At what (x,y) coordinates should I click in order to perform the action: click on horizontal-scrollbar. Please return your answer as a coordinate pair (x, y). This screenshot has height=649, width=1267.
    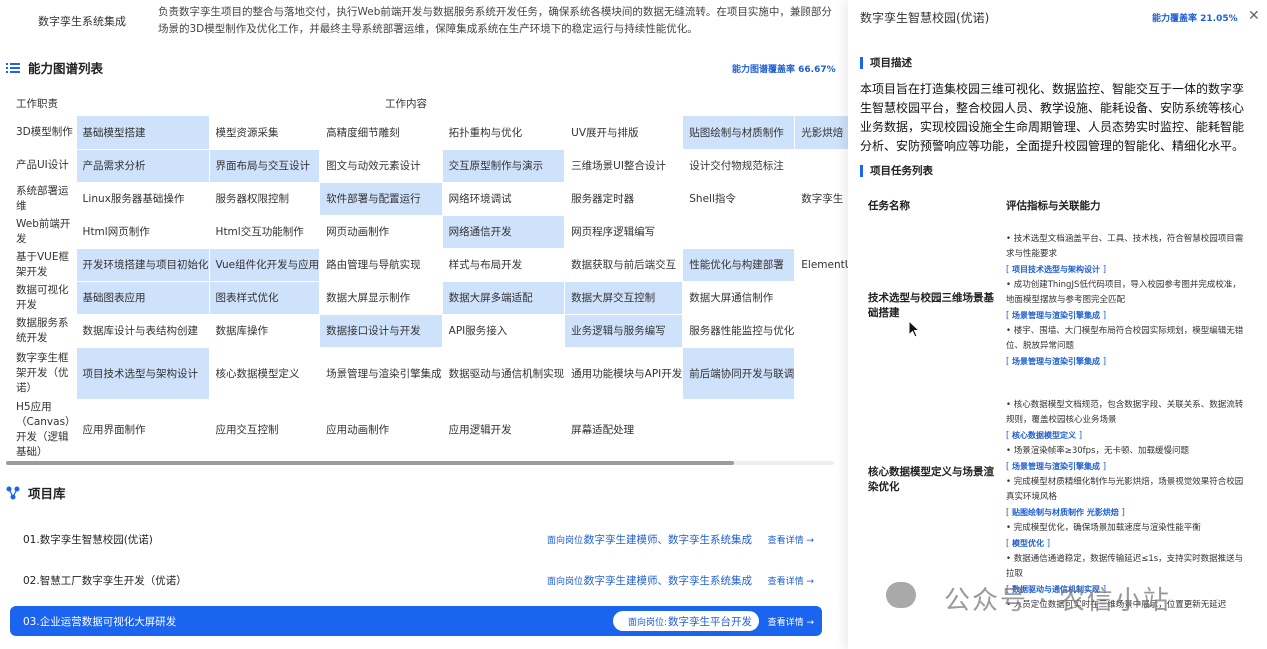
    Looking at the image, I should click on (420, 463).